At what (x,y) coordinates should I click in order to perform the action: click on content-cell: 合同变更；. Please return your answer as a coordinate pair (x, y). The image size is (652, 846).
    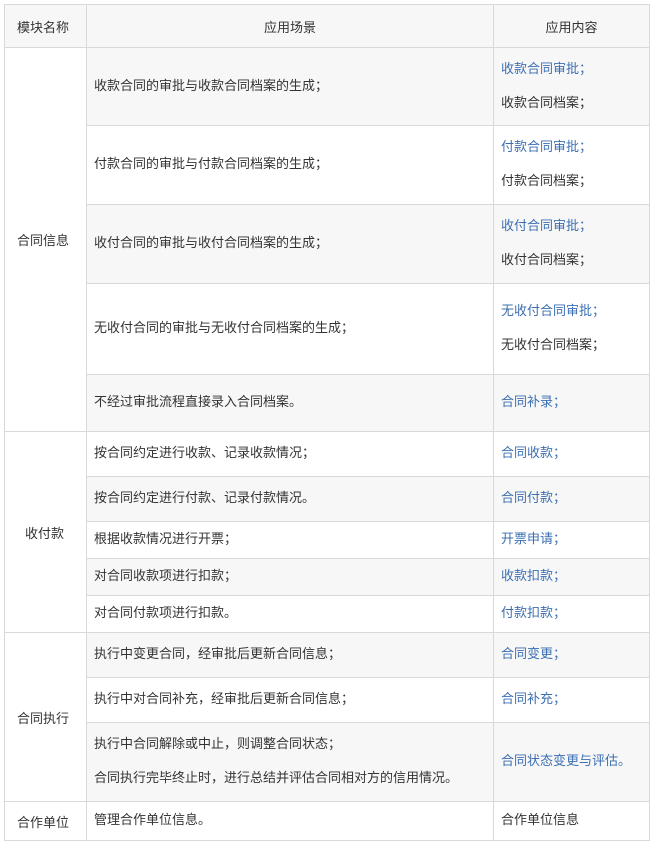
    Looking at the image, I should click on (571, 655).